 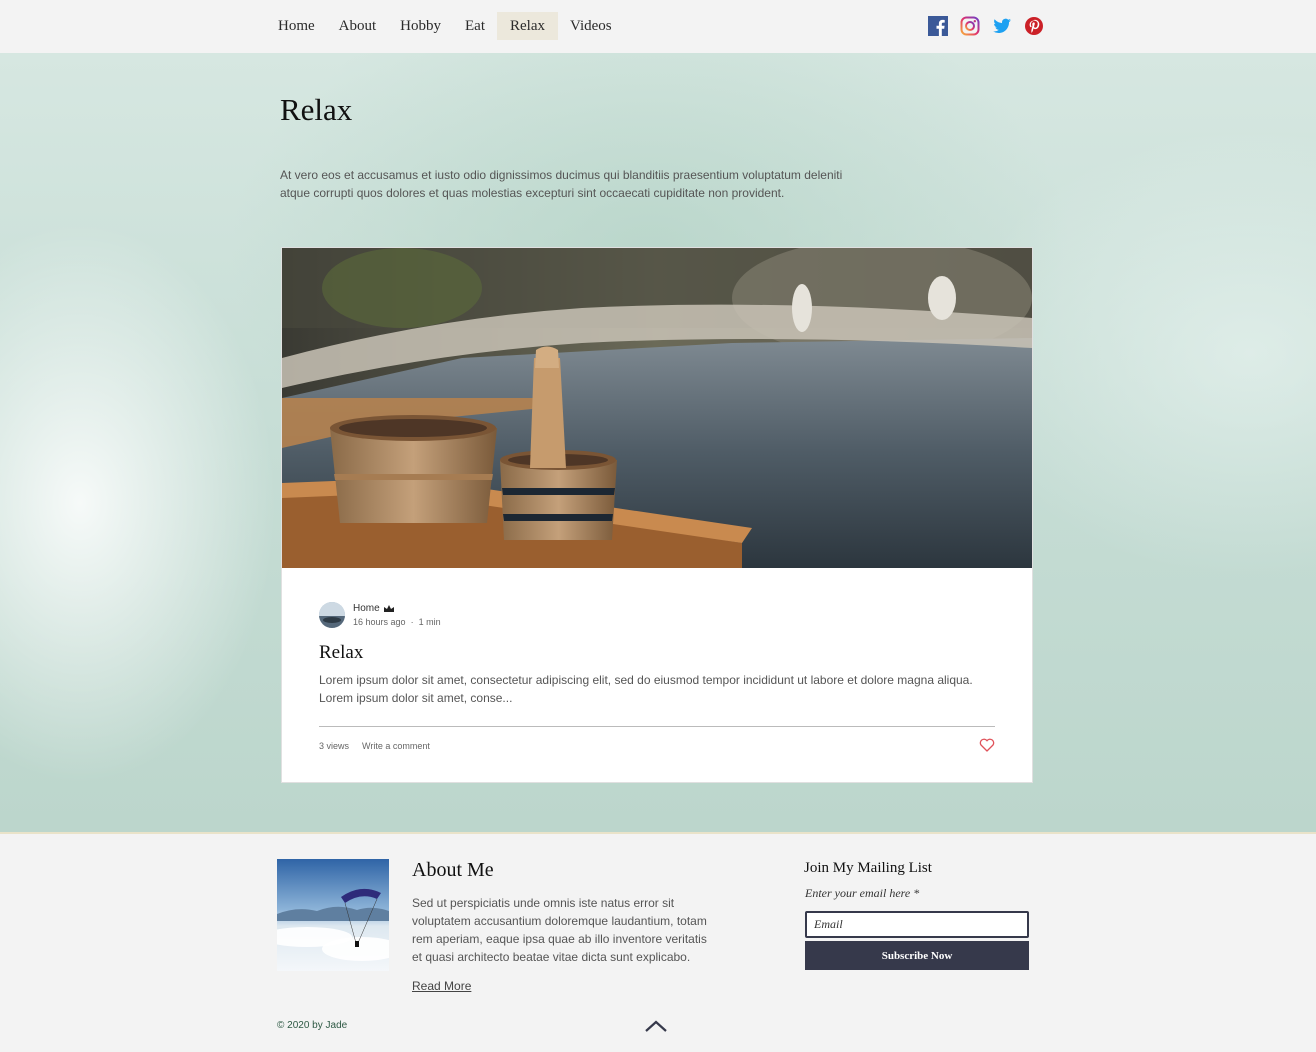 I want to click on post-meta: 16 hours ago · 1 min, so click(x=397, y=622).